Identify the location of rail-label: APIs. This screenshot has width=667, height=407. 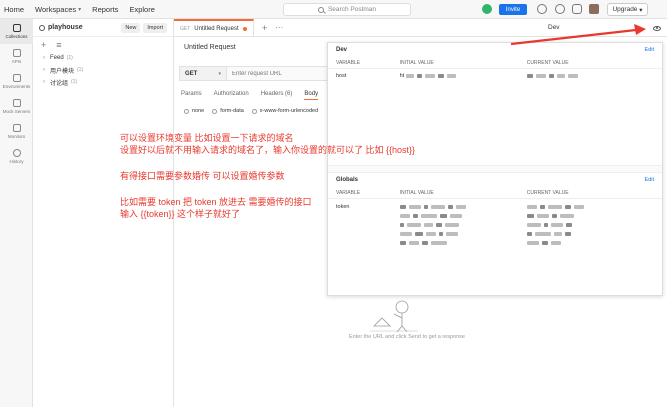
(16, 61).